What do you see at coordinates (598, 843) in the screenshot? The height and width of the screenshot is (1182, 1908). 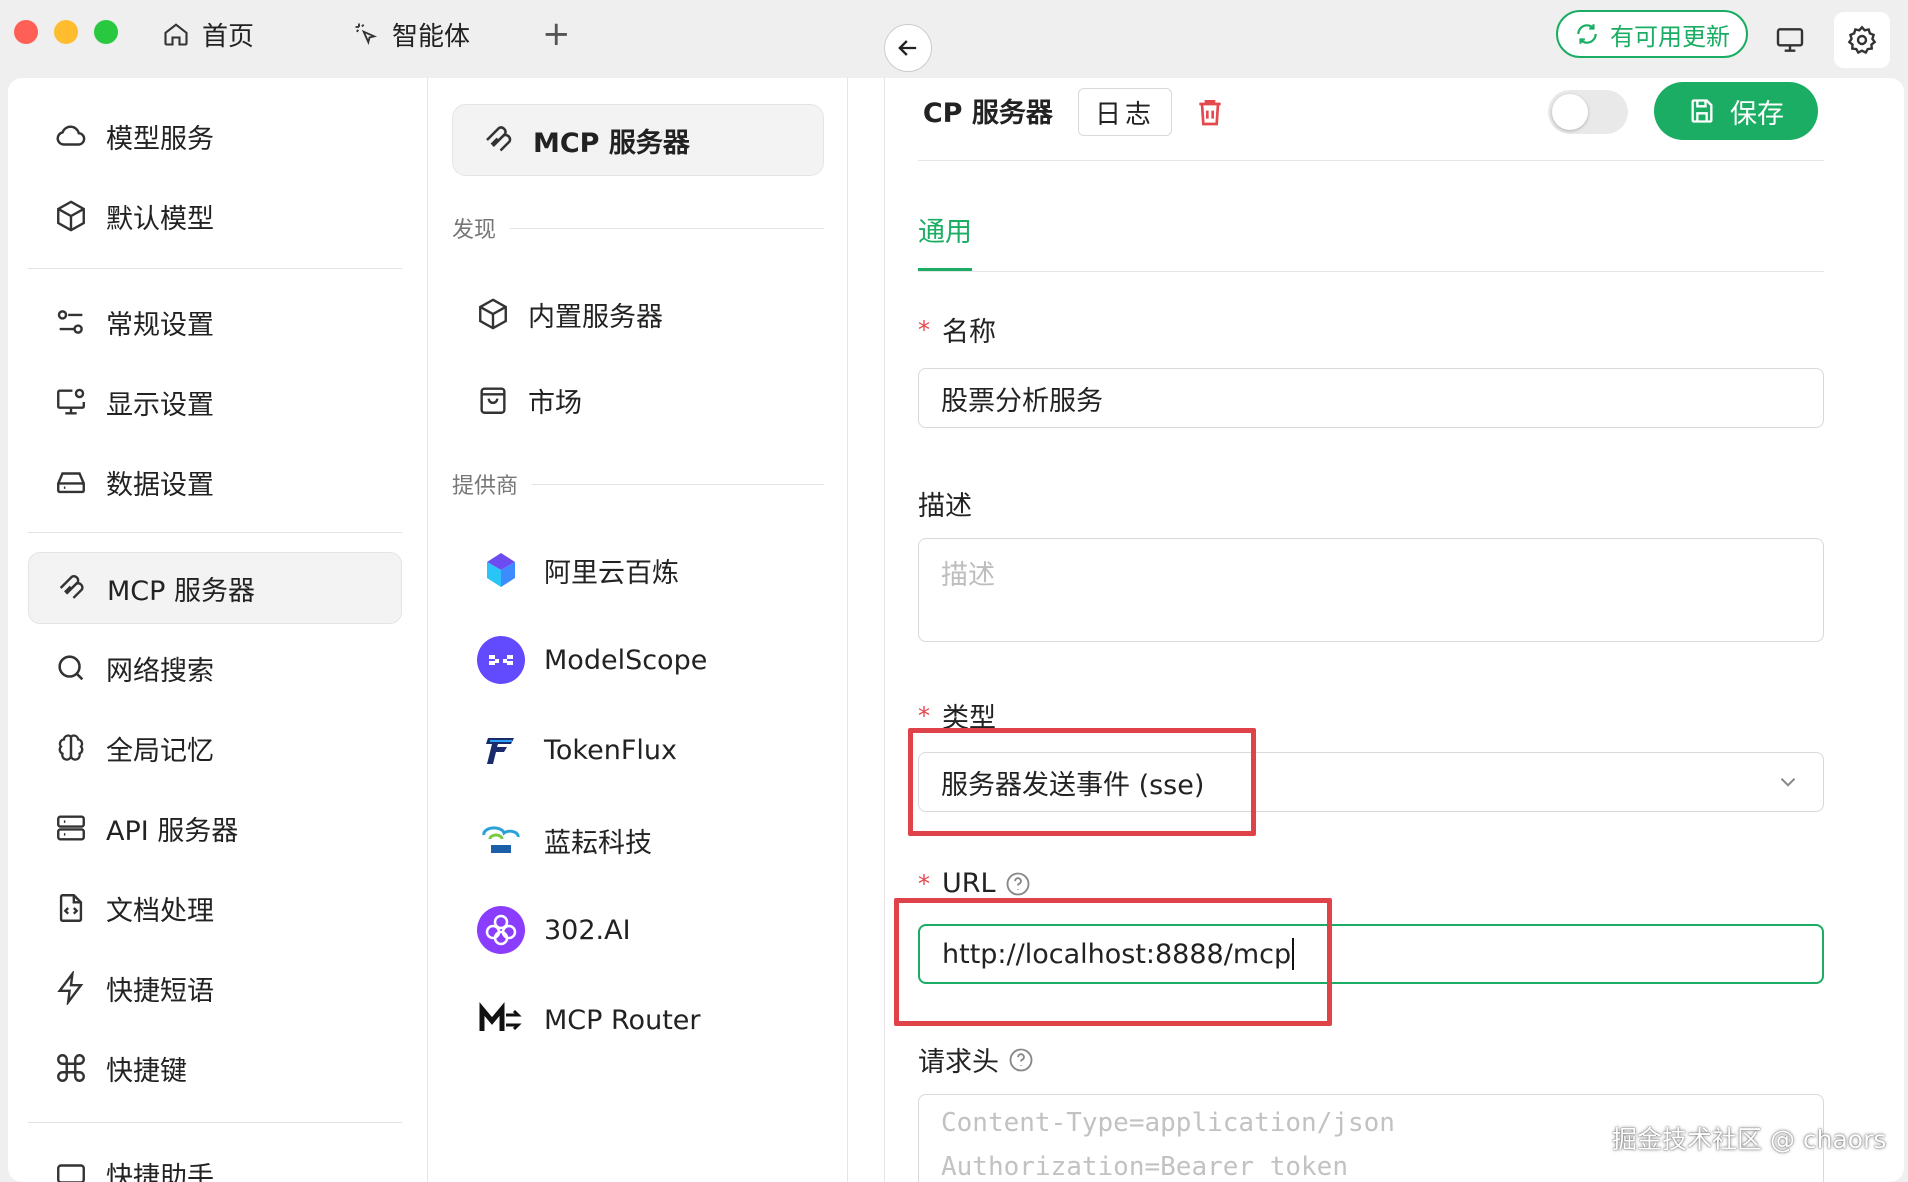 I see `list-item-label: 蓝耘科技` at bounding box center [598, 843].